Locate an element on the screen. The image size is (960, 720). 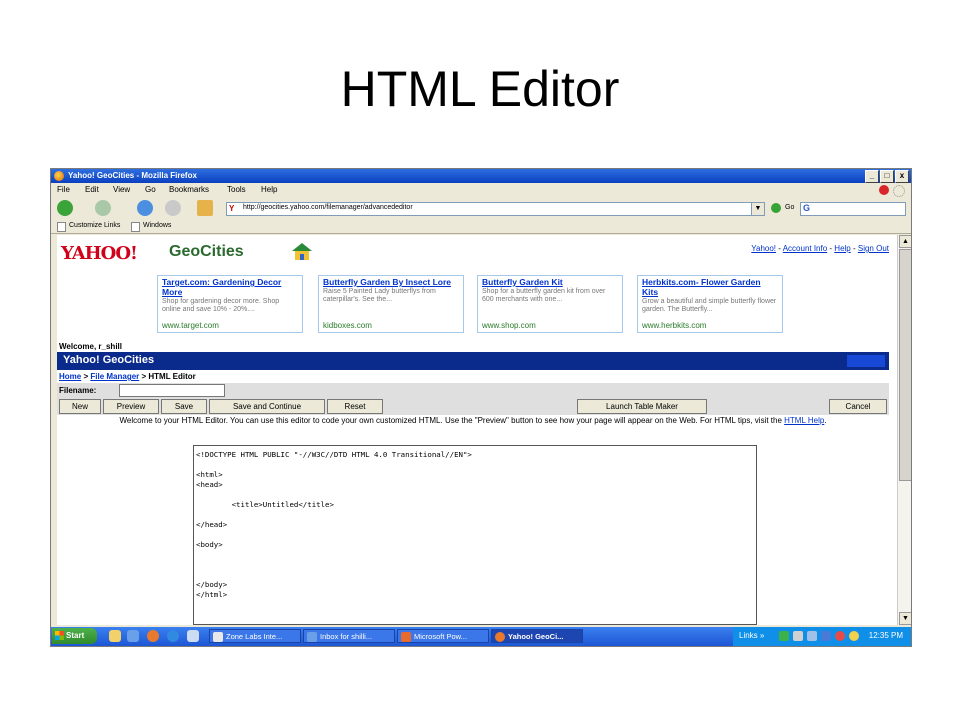
home-icon is located at coordinates (205, 208).